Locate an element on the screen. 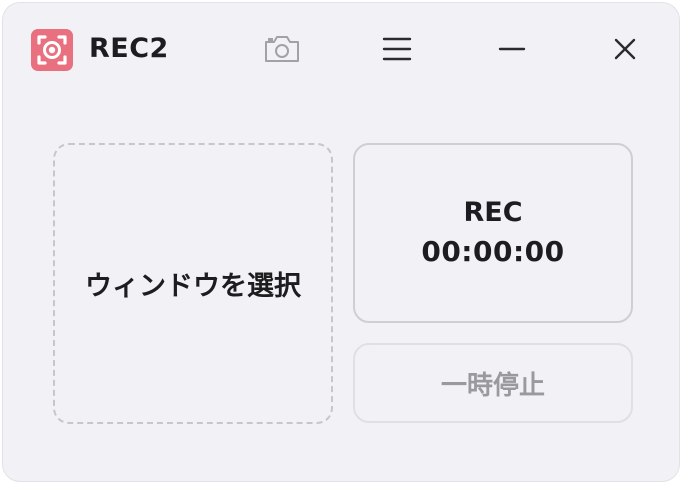  close-button is located at coordinates (625, 49).